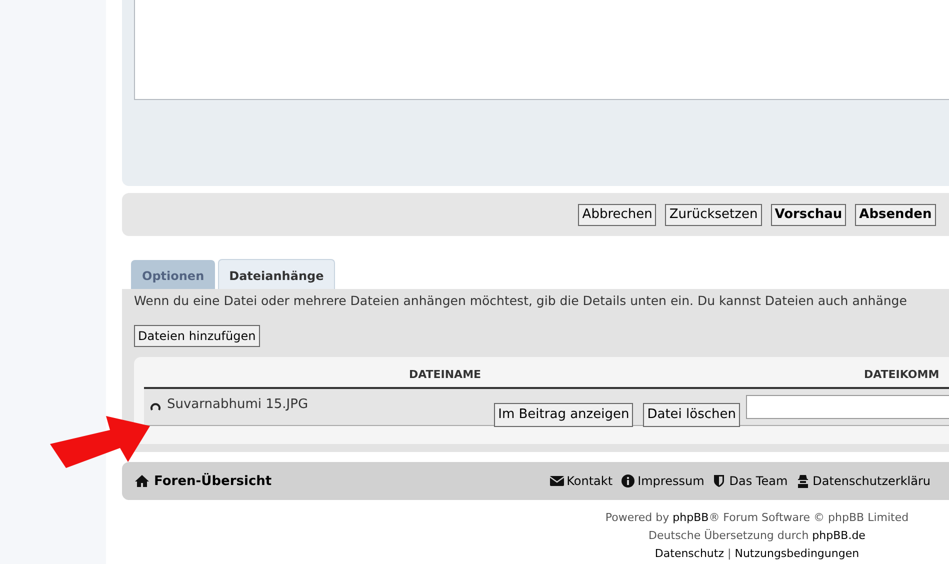 This screenshot has height=564, width=949. Describe the element at coordinates (750, 481) in the screenshot. I see `footer-link: Das Team` at that location.